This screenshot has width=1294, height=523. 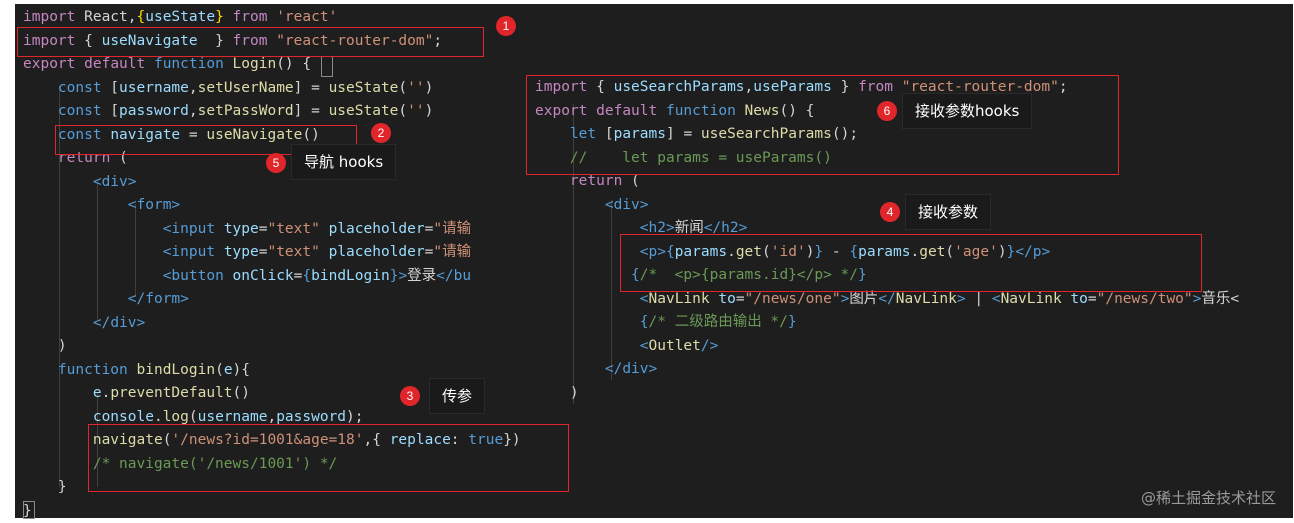 What do you see at coordinates (250, 42) in the screenshot?
I see `highlight-import-usenavigate` at bounding box center [250, 42].